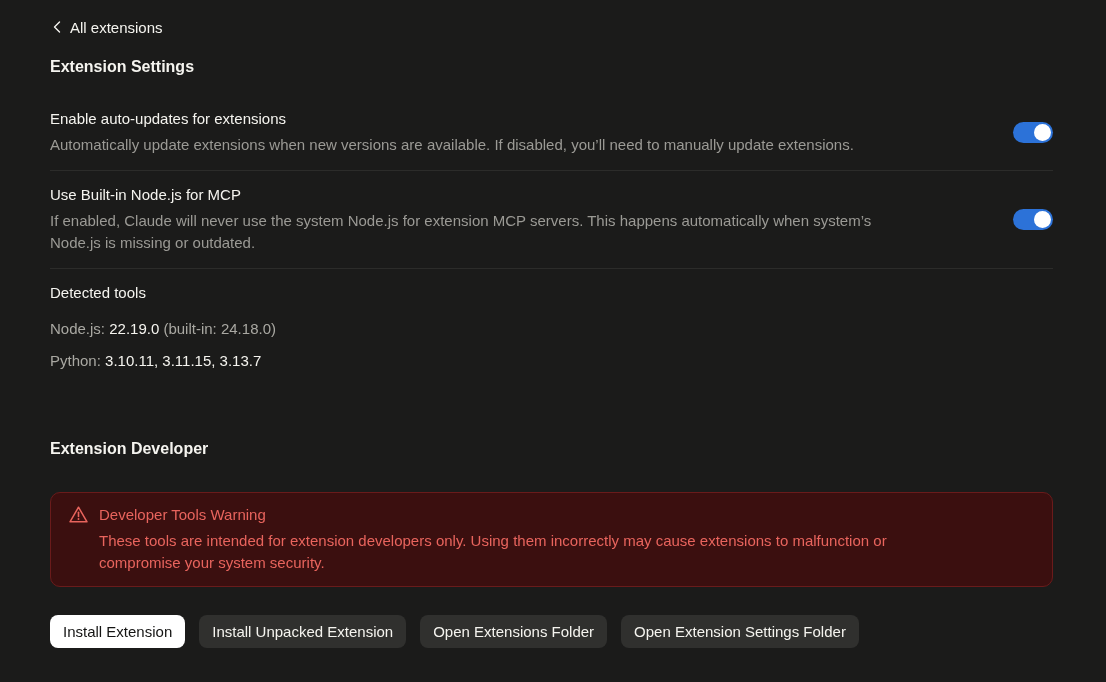  I want to click on action-button: Open Extension Settings Folder, so click(740, 631).